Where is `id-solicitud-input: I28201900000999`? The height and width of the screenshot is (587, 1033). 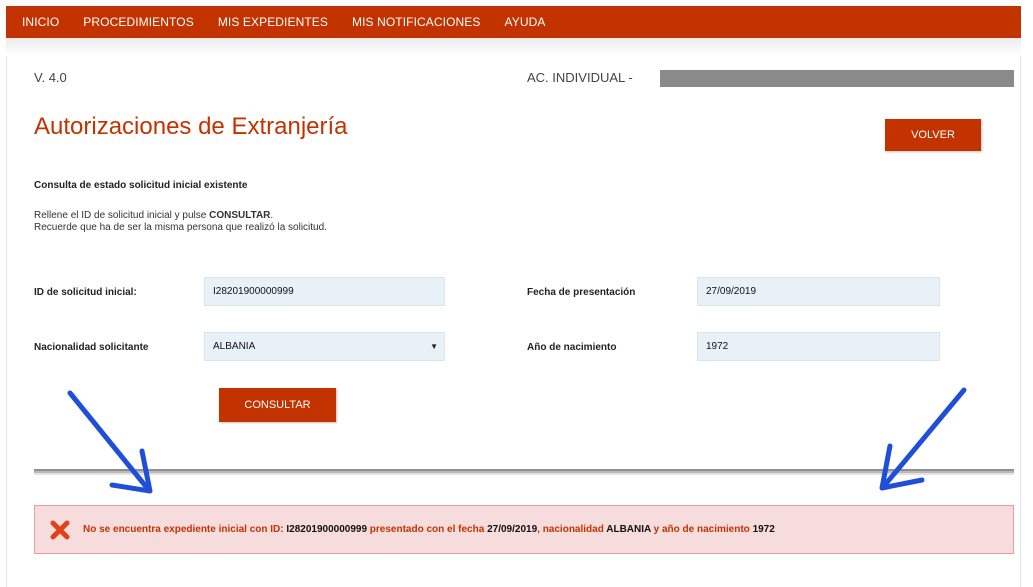 id-solicitud-input: I28201900000999 is located at coordinates (324, 291).